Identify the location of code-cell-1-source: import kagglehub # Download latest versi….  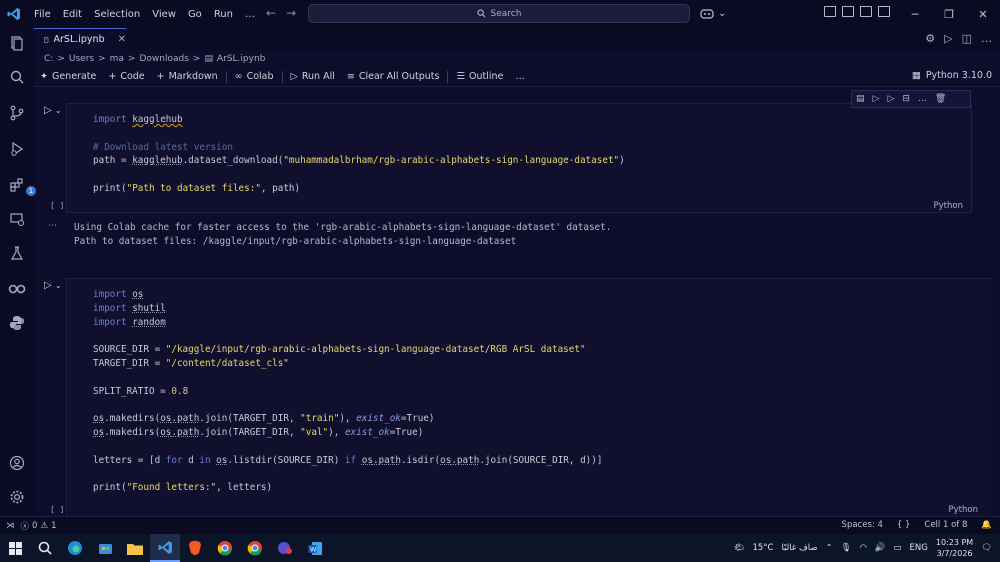
(359, 154).